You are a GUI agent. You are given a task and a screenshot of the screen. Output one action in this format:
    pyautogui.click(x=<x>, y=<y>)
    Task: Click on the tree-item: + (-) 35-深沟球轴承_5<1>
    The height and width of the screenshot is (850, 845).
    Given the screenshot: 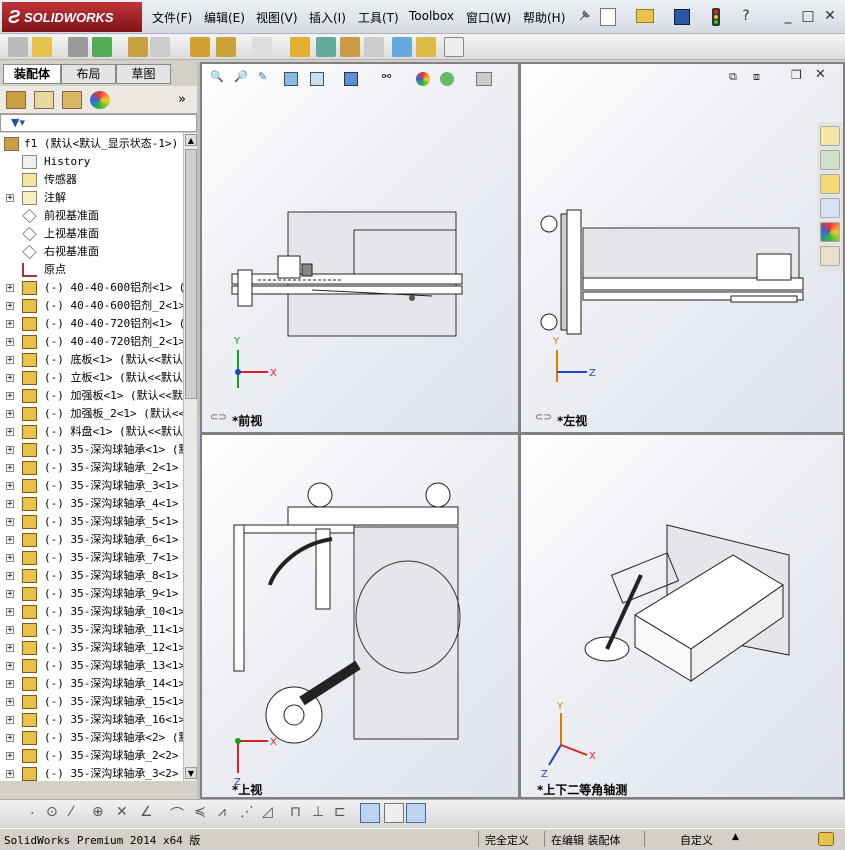 What is the action you would take?
    pyautogui.click(x=91, y=522)
    